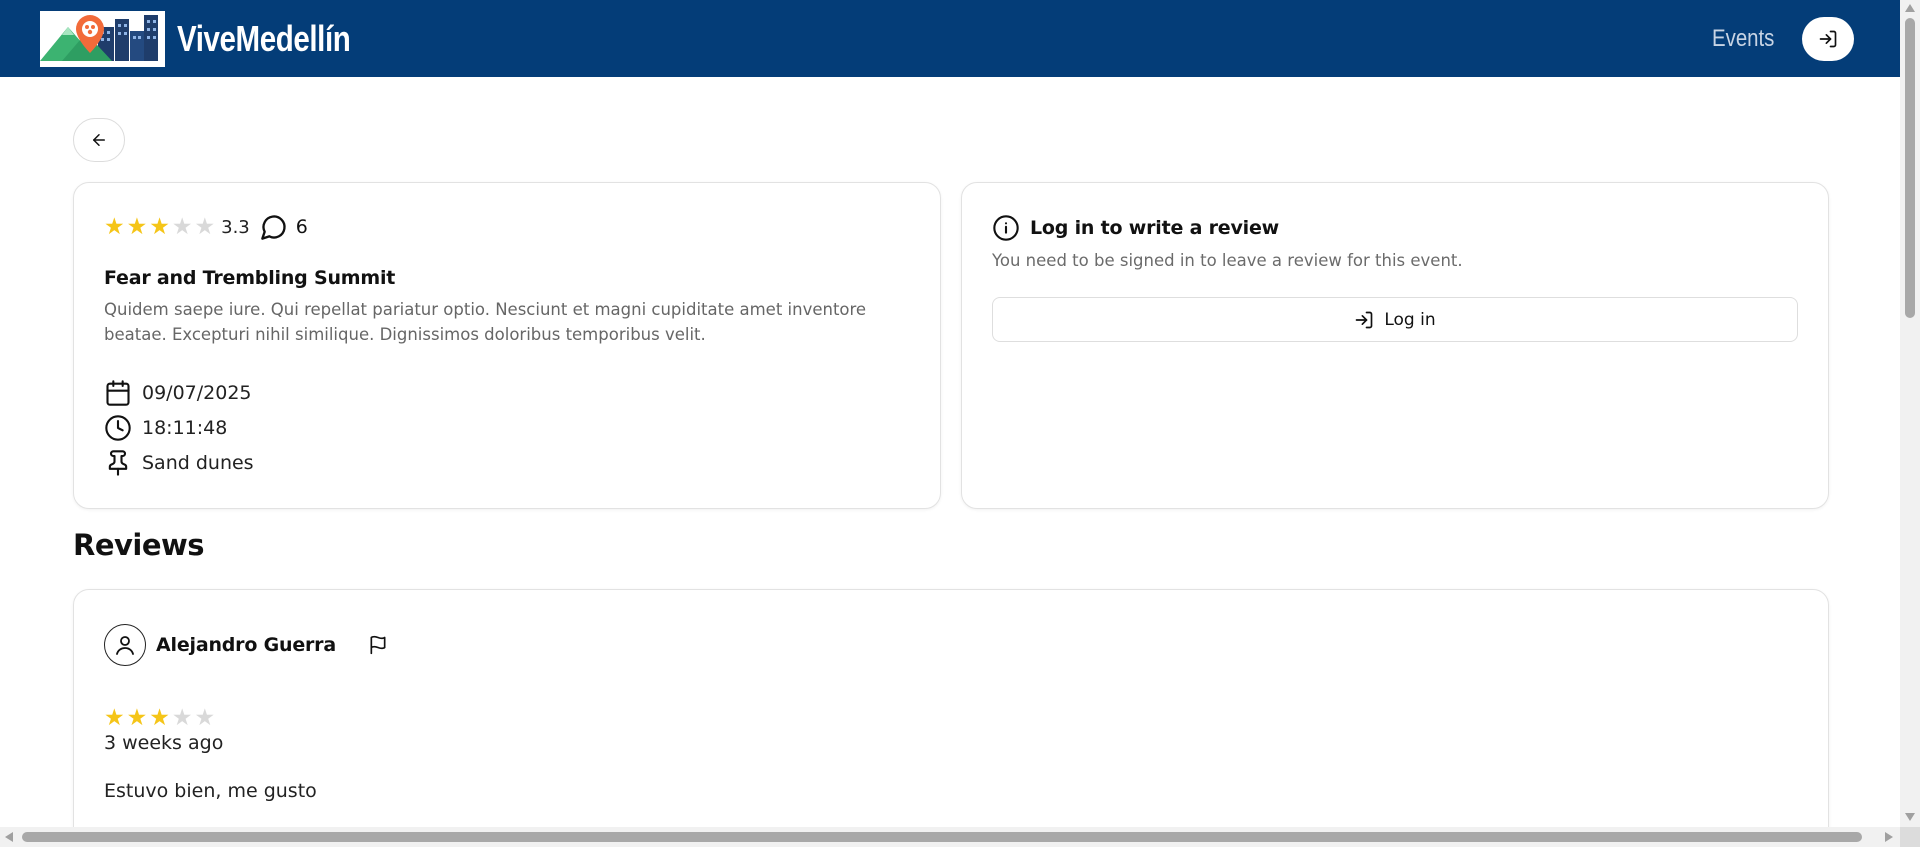  I want to click on login-prompt-header: Log in to write a review, so click(1395, 228).